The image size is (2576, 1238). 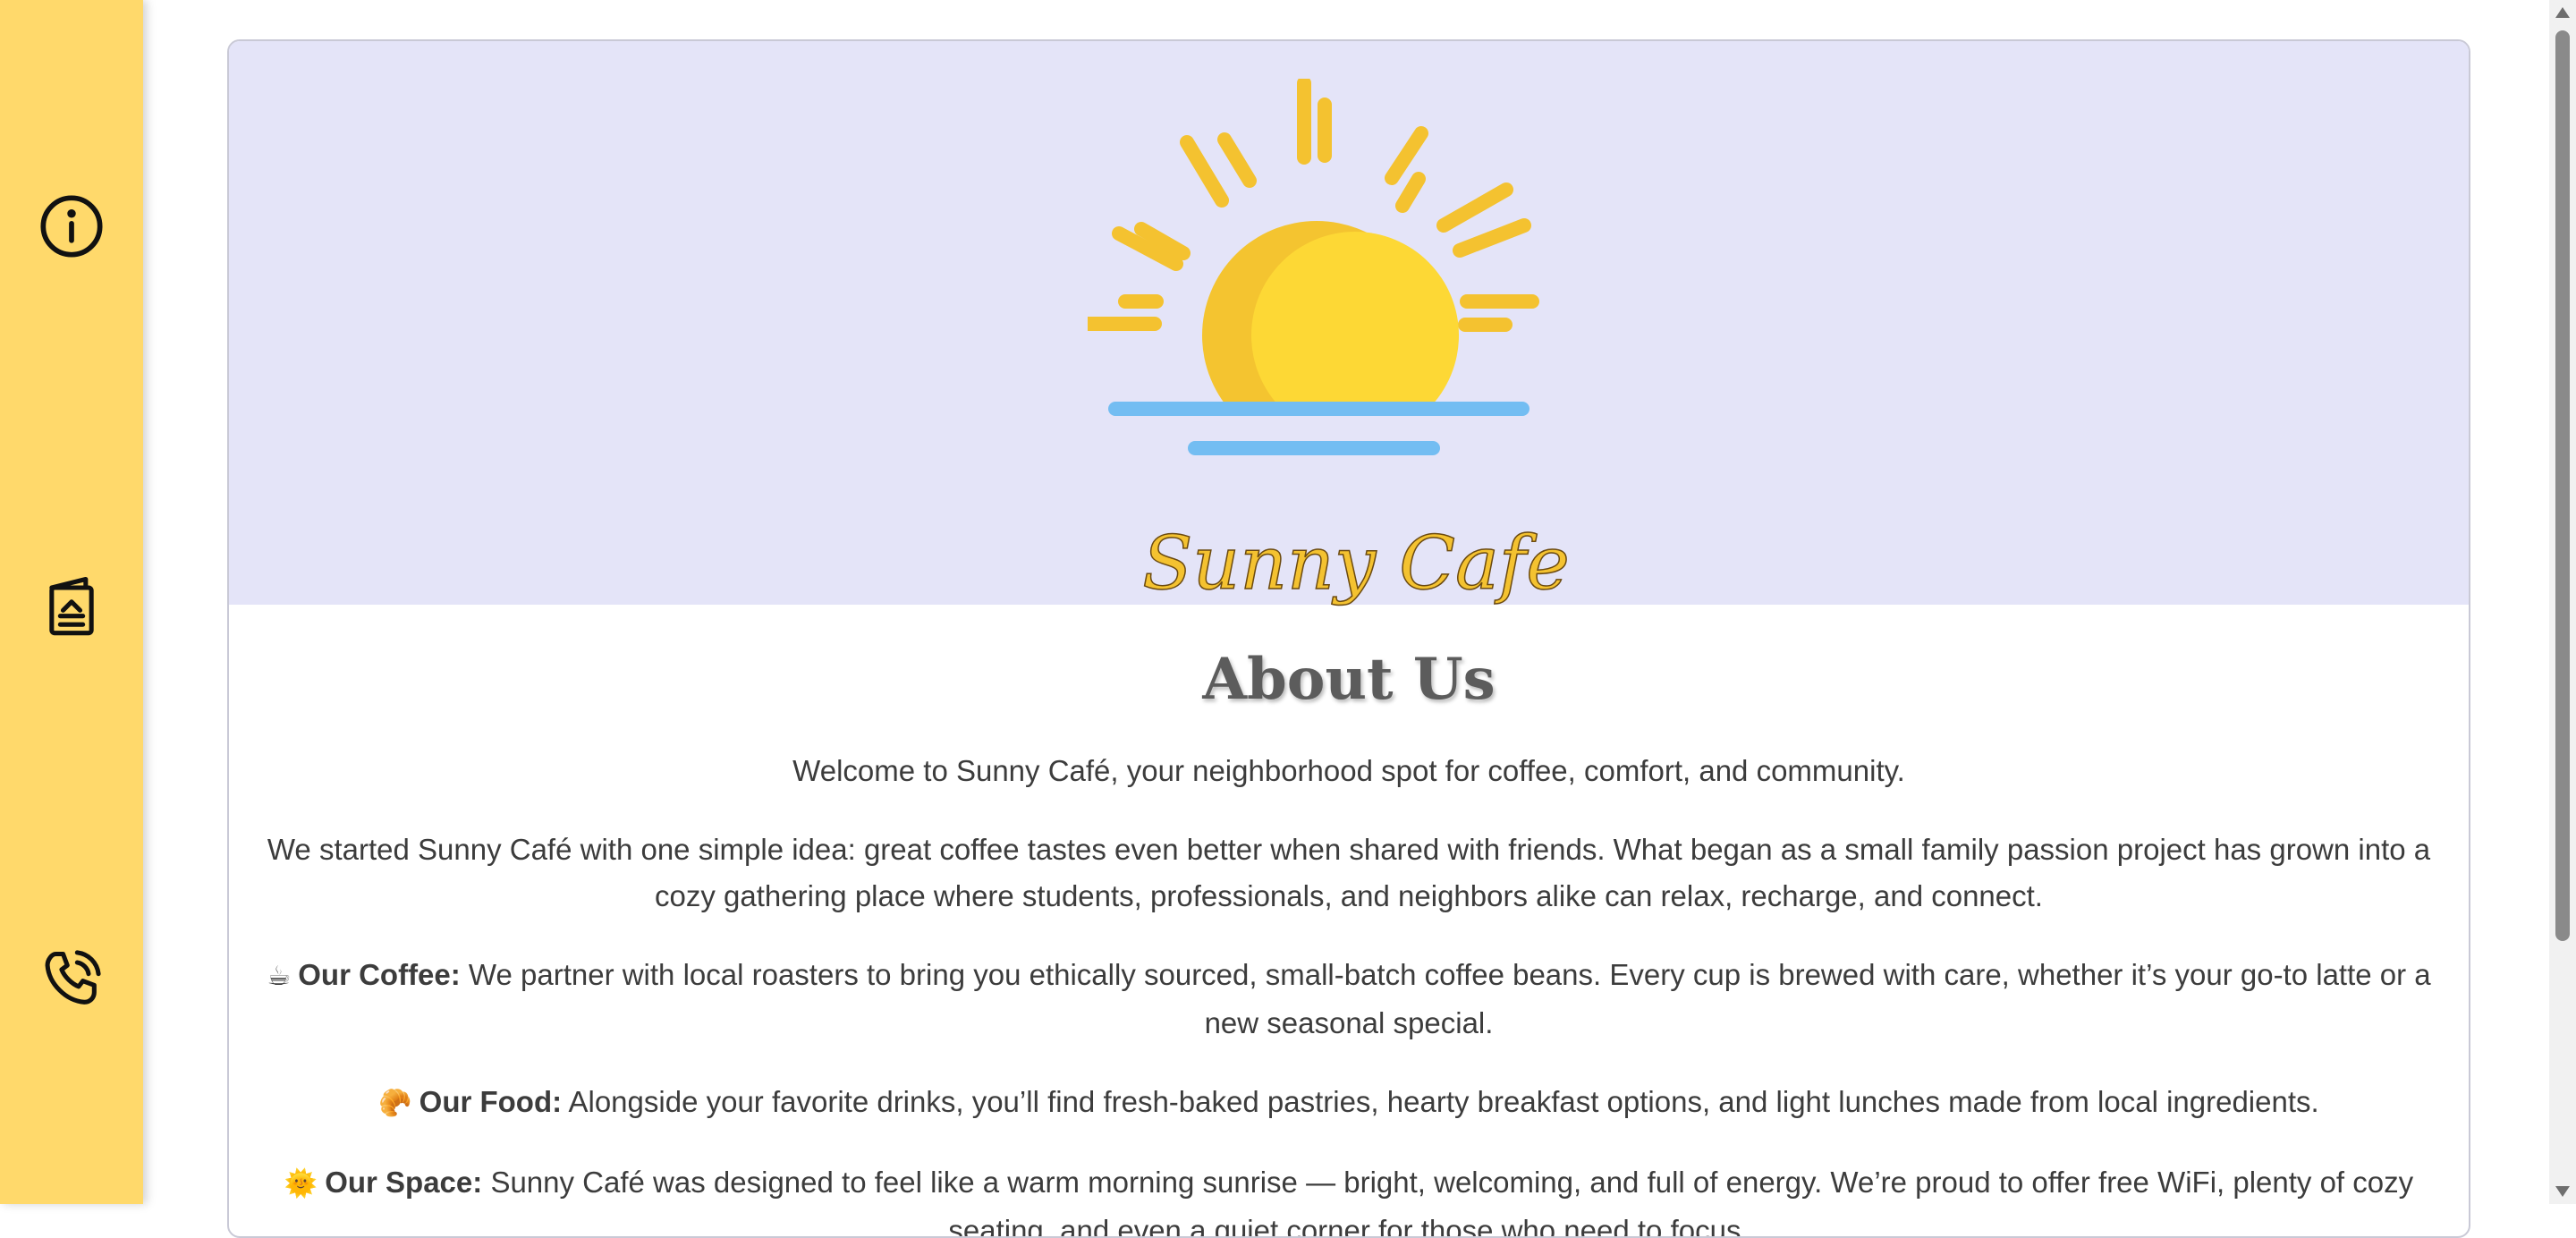 What do you see at coordinates (404, 1182) in the screenshot?
I see `space-label: Our Space:` at bounding box center [404, 1182].